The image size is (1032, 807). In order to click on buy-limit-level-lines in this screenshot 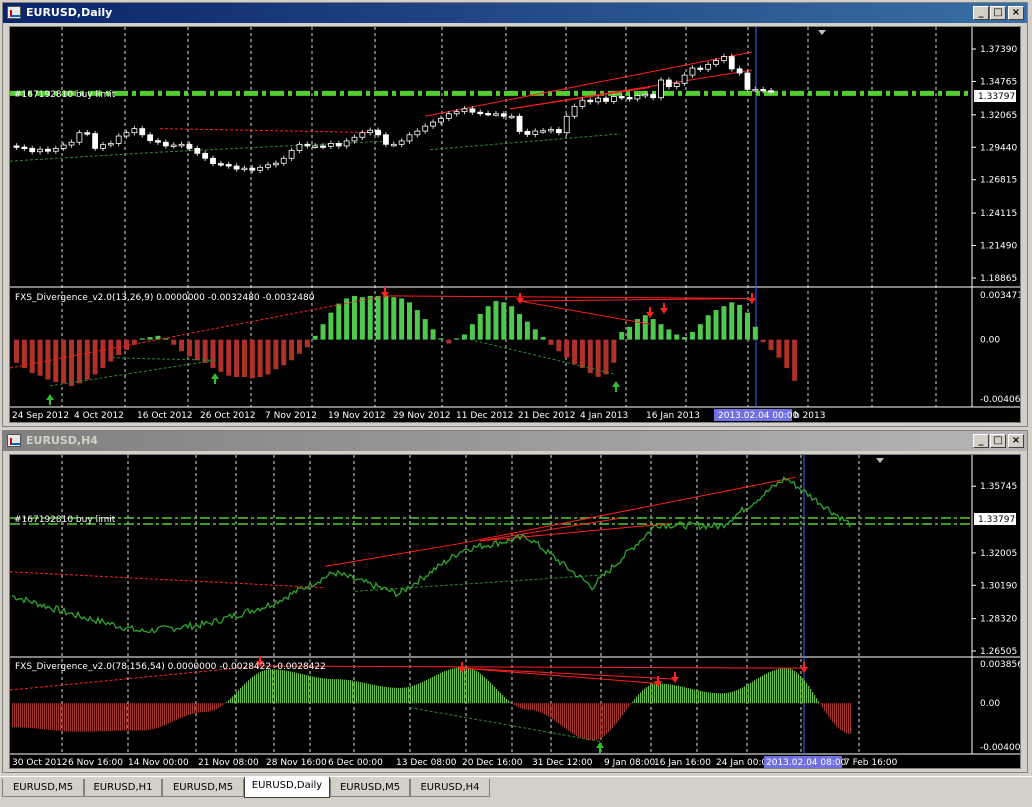, I will do `click(491, 521)`.